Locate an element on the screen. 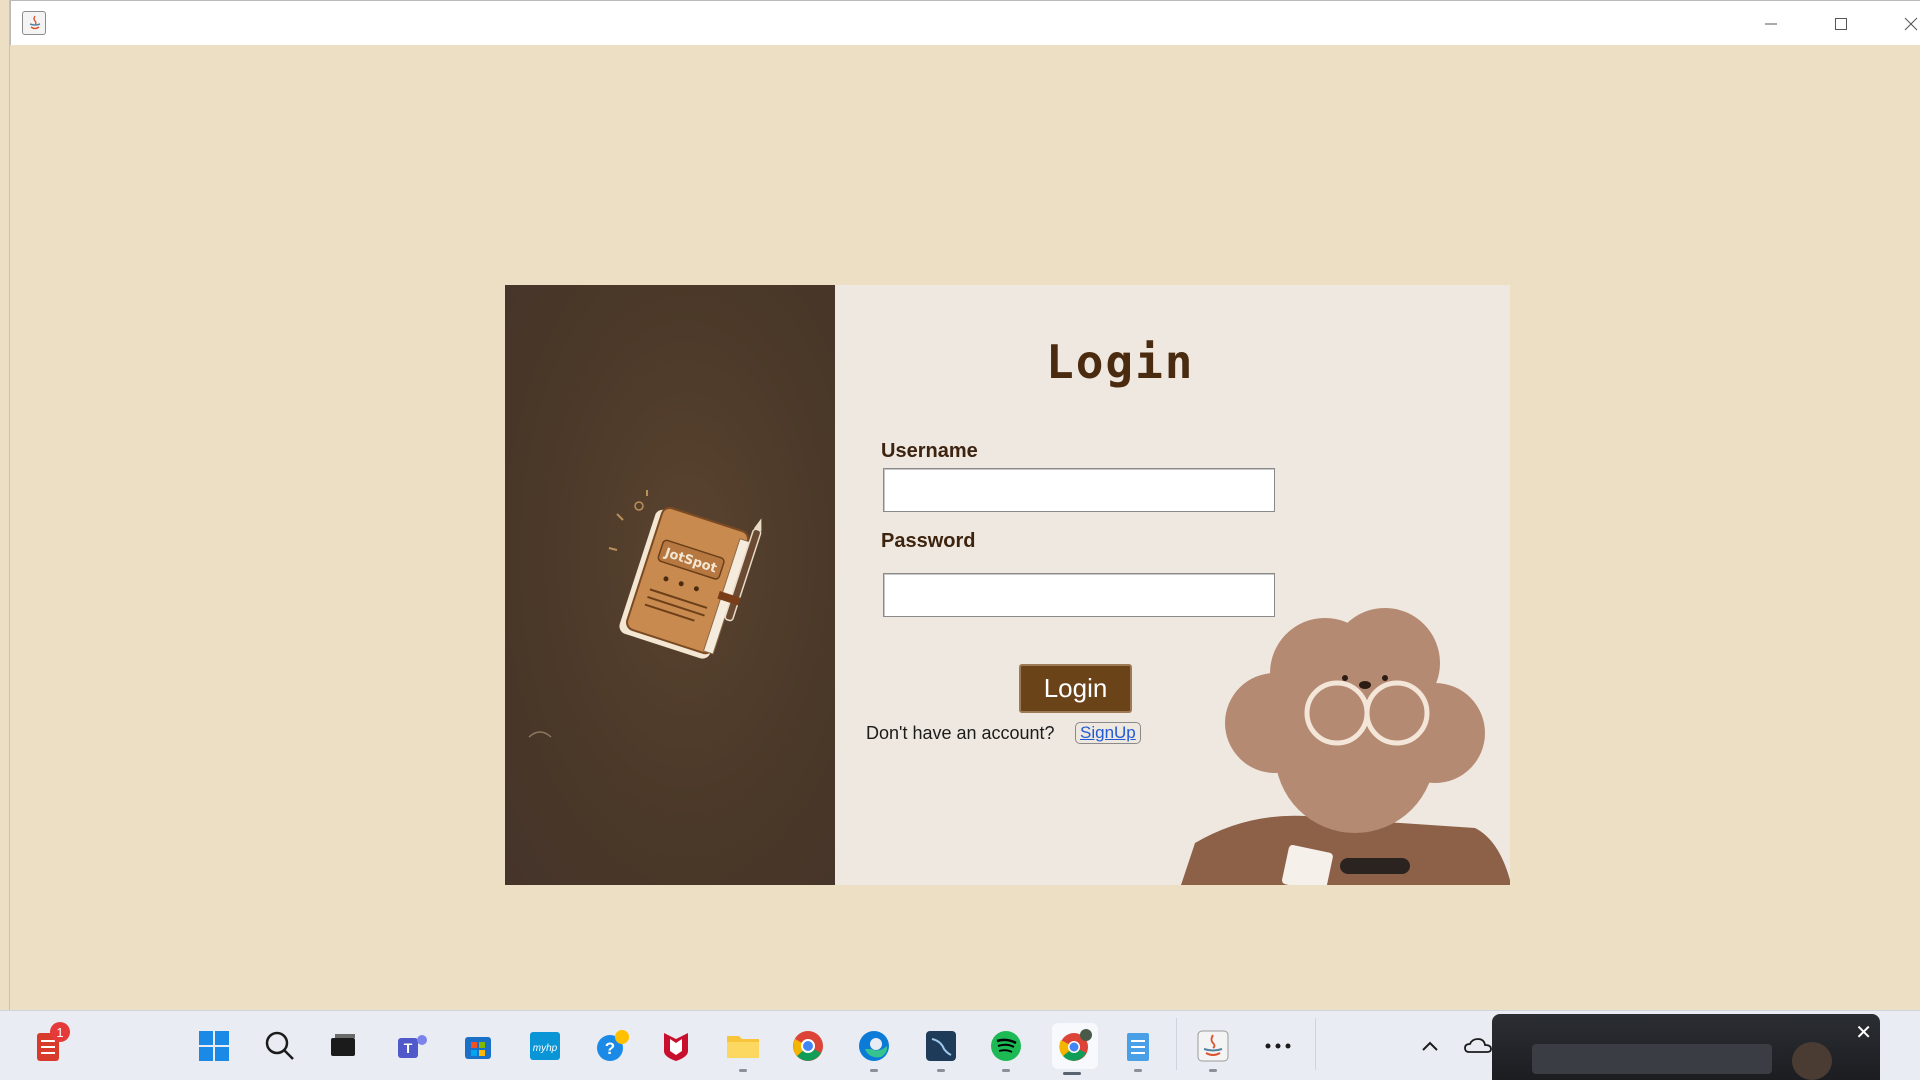  chevron-up-icon is located at coordinates (1430, 1046).